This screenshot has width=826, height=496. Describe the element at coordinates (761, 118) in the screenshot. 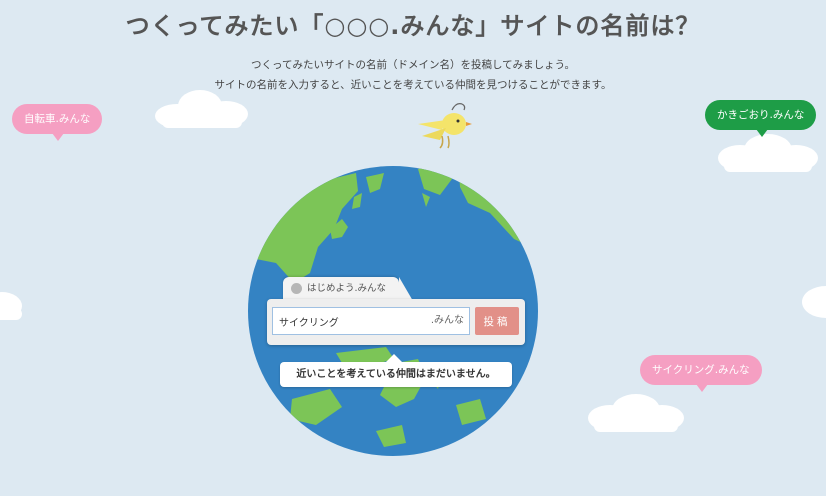

I see `suggestion-bubble: かきごおり.みんな` at that location.